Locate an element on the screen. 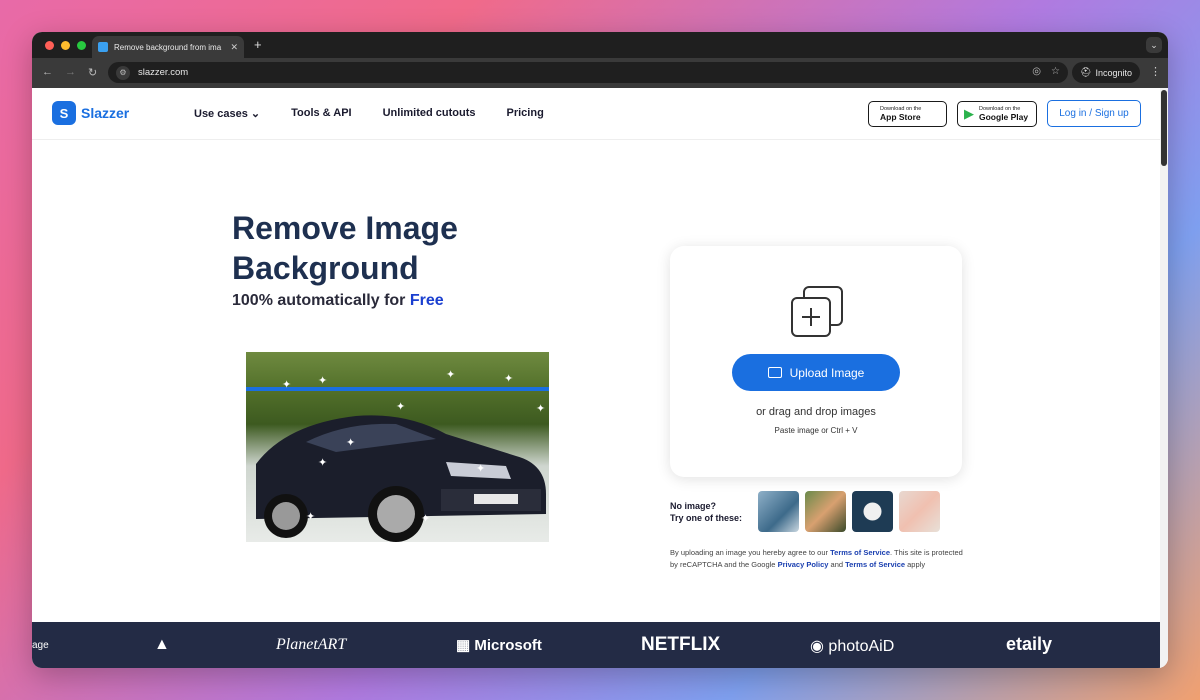  partner-logo-photoaid: ◉ photoAiD is located at coordinates (852, 646).